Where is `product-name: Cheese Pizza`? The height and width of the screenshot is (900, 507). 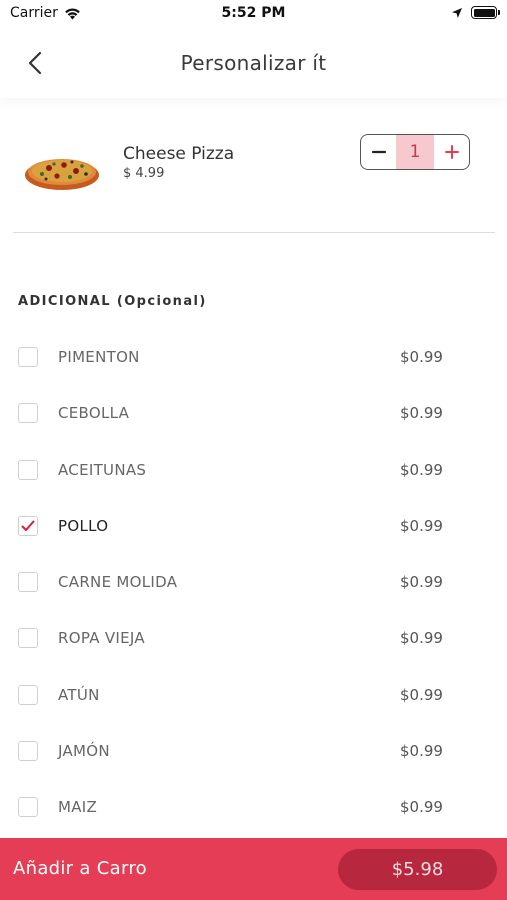
product-name: Cheese Pizza is located at coordinates (179, 154).